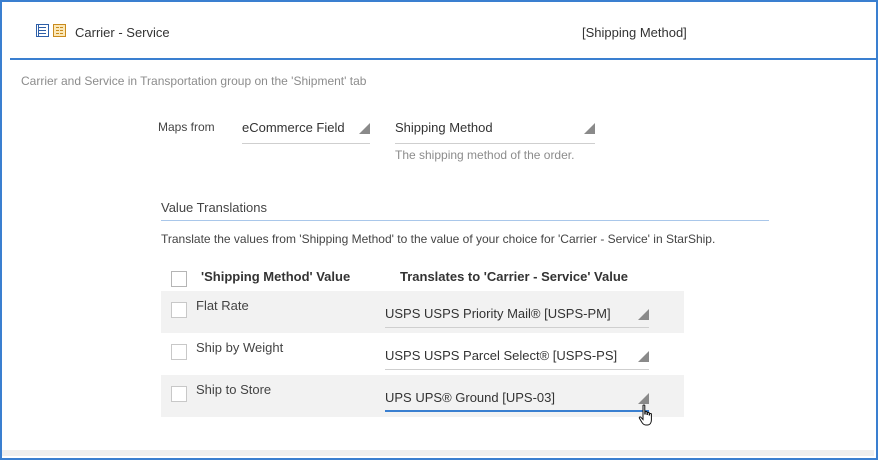 The height and width of the screenshot is (460, 878). I want to click on header-icons, so click(51, 30).